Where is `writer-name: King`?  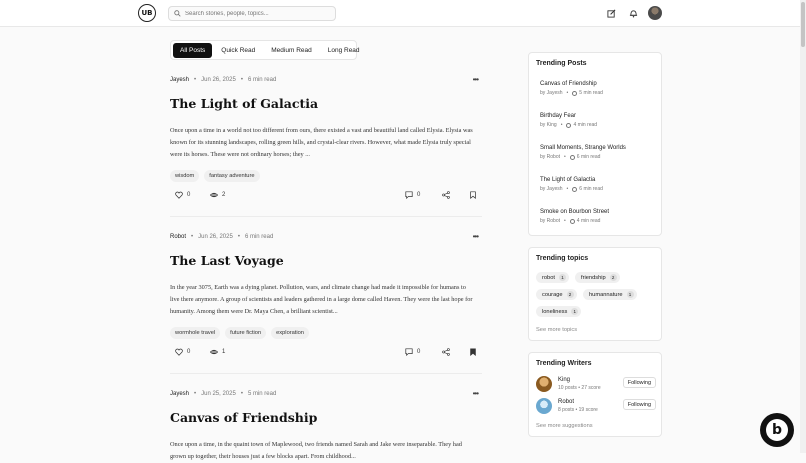
writer-name: King is located at coordinates (564, 380).